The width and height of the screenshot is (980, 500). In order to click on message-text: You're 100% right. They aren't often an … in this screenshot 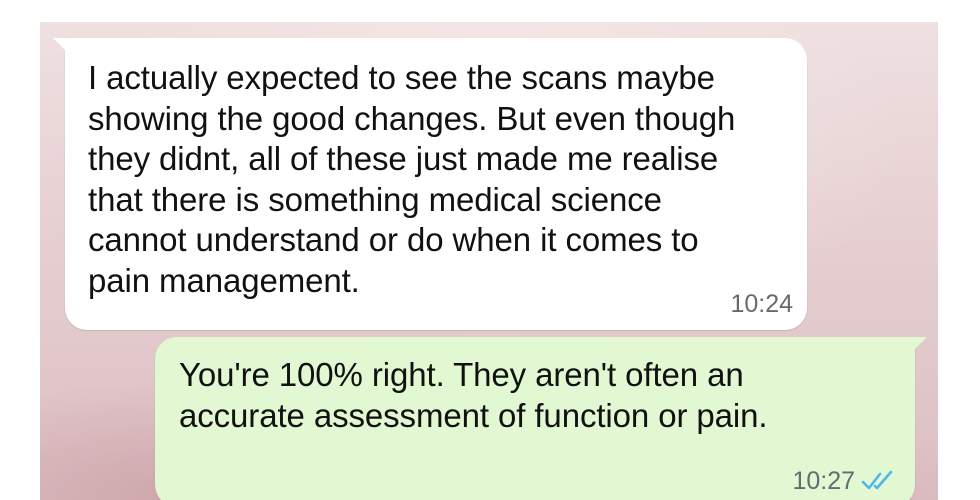, I will do `click(473, 395)`.